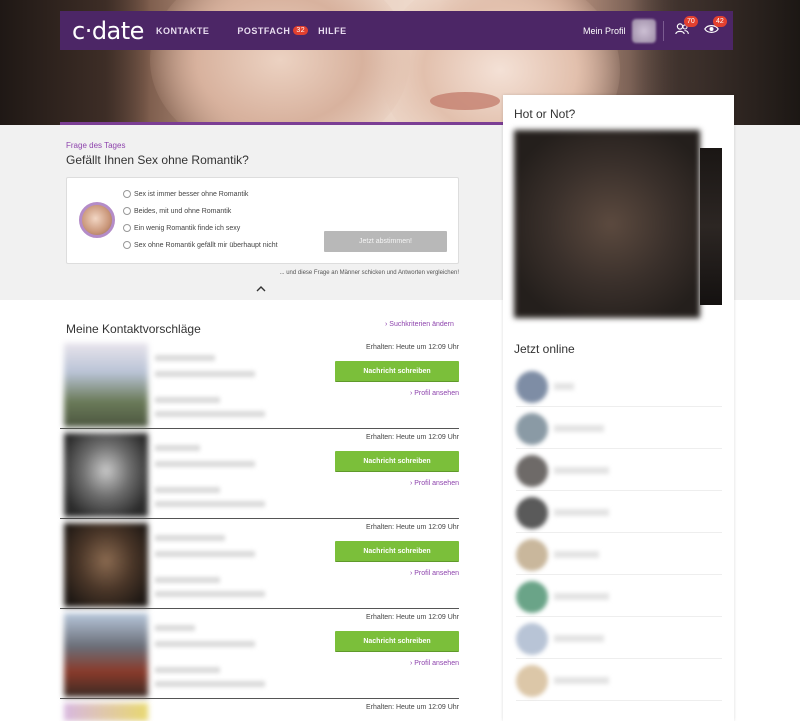  Describe the element at coordinates (663, 31) in the screenshot. I see `nav-divider` at that location.